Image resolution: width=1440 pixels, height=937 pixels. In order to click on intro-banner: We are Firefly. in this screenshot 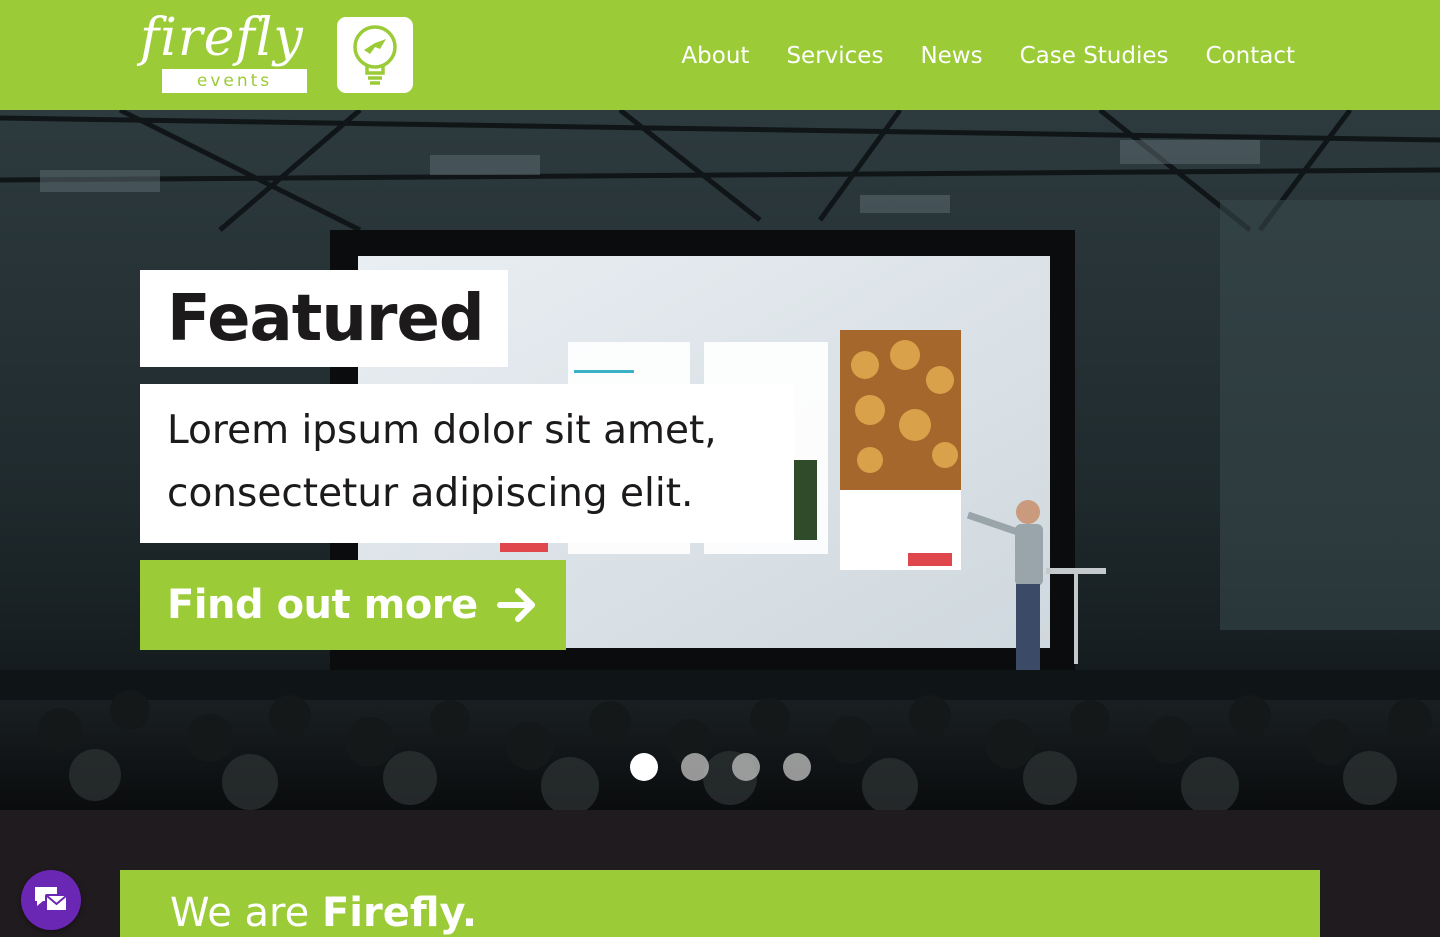, I will do `click(720, 903)`.